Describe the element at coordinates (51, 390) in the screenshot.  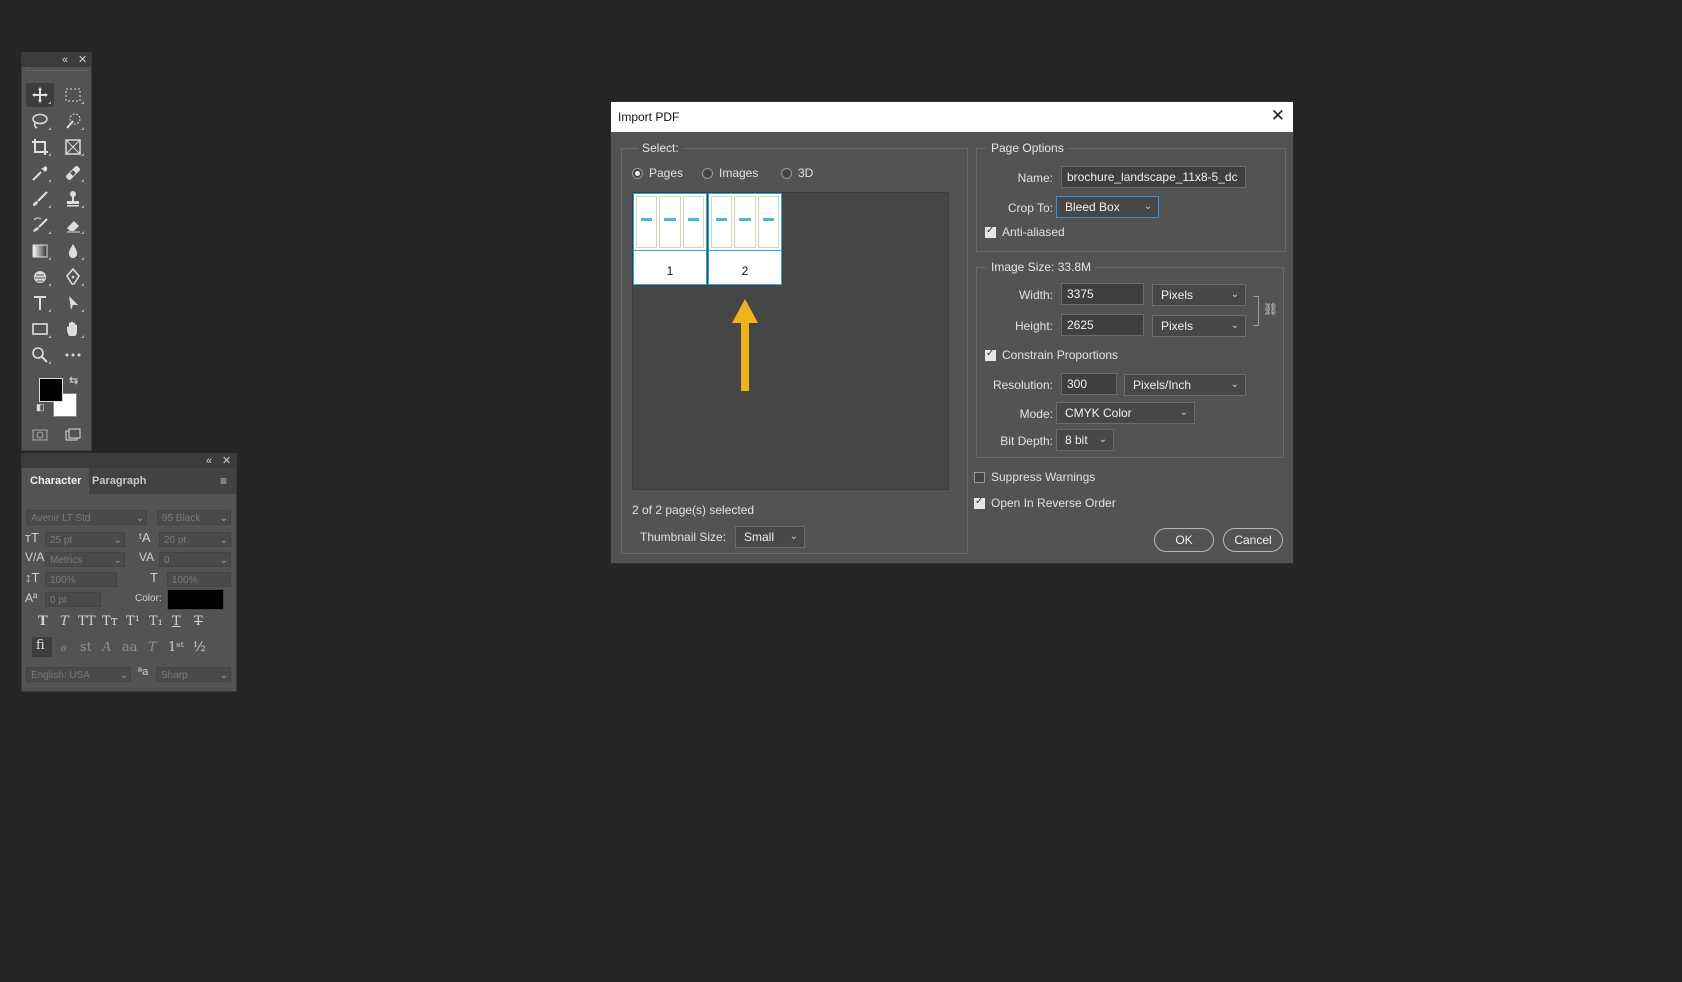
I see `foreground-color-swatch` at that location.